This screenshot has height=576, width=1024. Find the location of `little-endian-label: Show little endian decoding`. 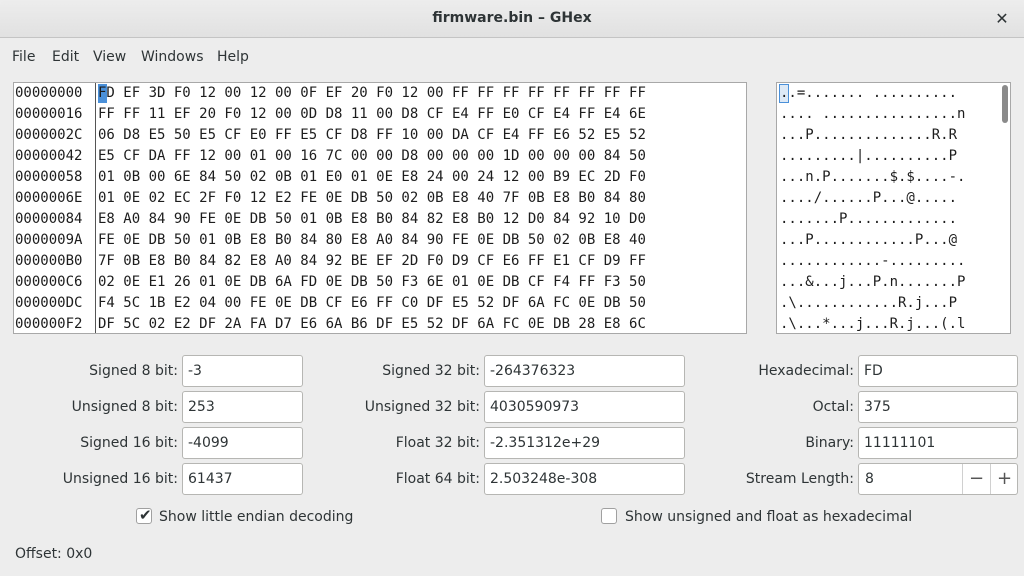

little-endian-label: Show little endian decoding is located at coordinates (256, 517).